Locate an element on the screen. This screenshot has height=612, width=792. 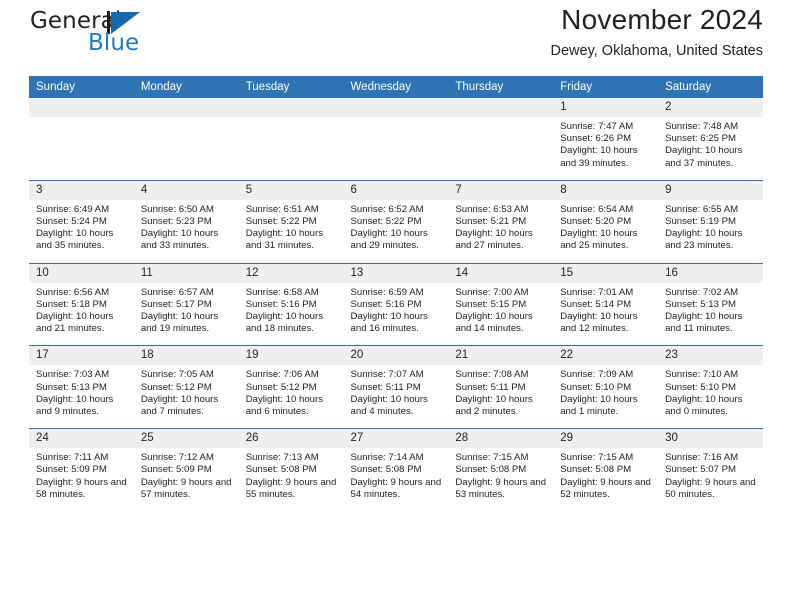
day-number: 3 is located at coordinates (81, 190).